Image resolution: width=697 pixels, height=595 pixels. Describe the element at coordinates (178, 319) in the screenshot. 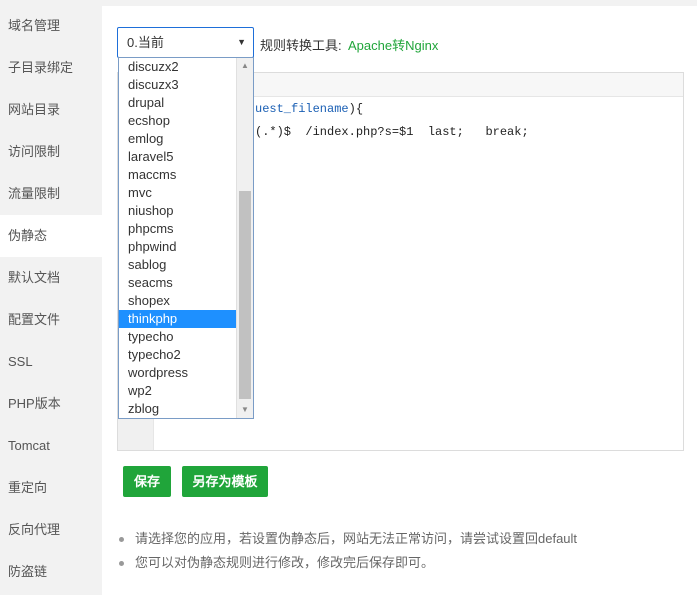

I see `option-thinkphp: thinkphp` at that location.